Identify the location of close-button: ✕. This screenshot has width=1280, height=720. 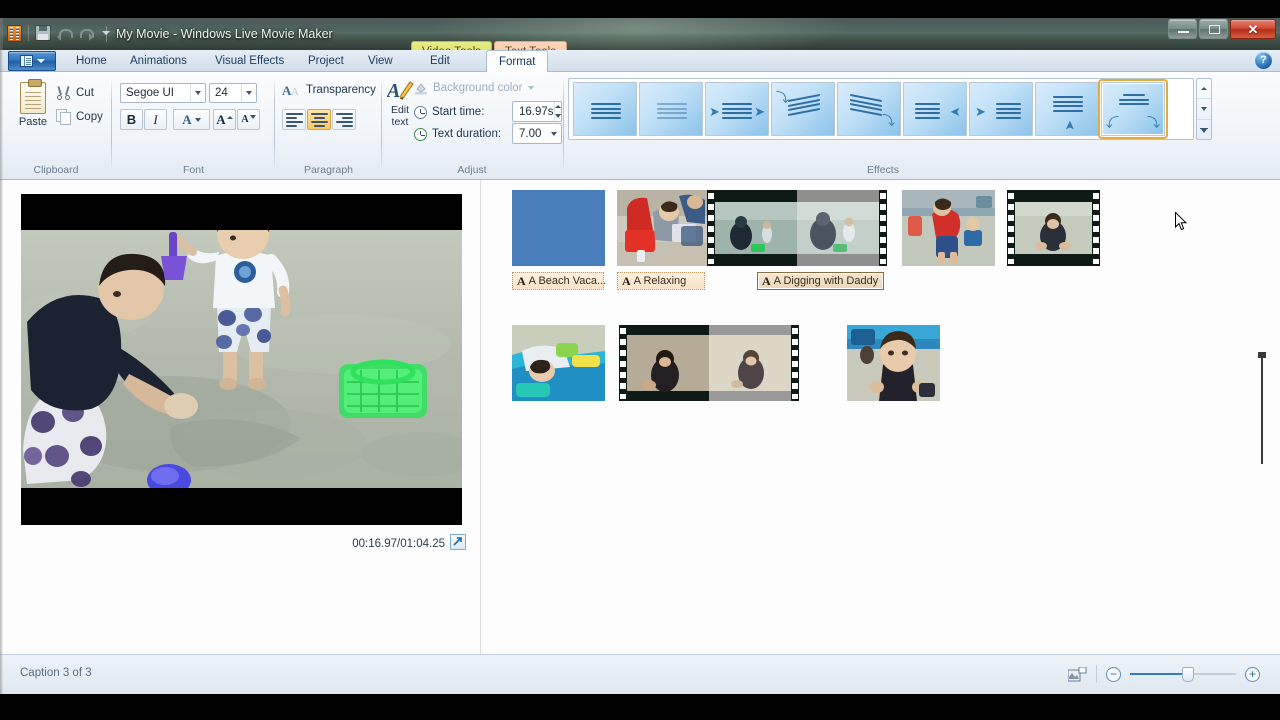
(1253, 29).